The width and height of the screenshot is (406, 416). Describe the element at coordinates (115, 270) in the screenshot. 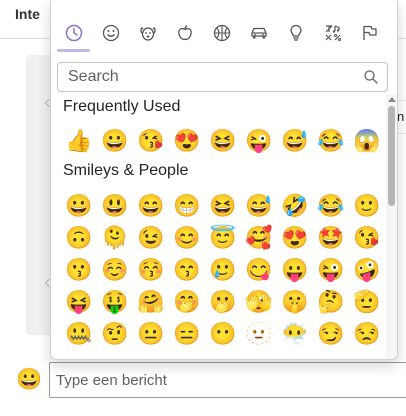

I see `emoji-button: ☺️` at that location.